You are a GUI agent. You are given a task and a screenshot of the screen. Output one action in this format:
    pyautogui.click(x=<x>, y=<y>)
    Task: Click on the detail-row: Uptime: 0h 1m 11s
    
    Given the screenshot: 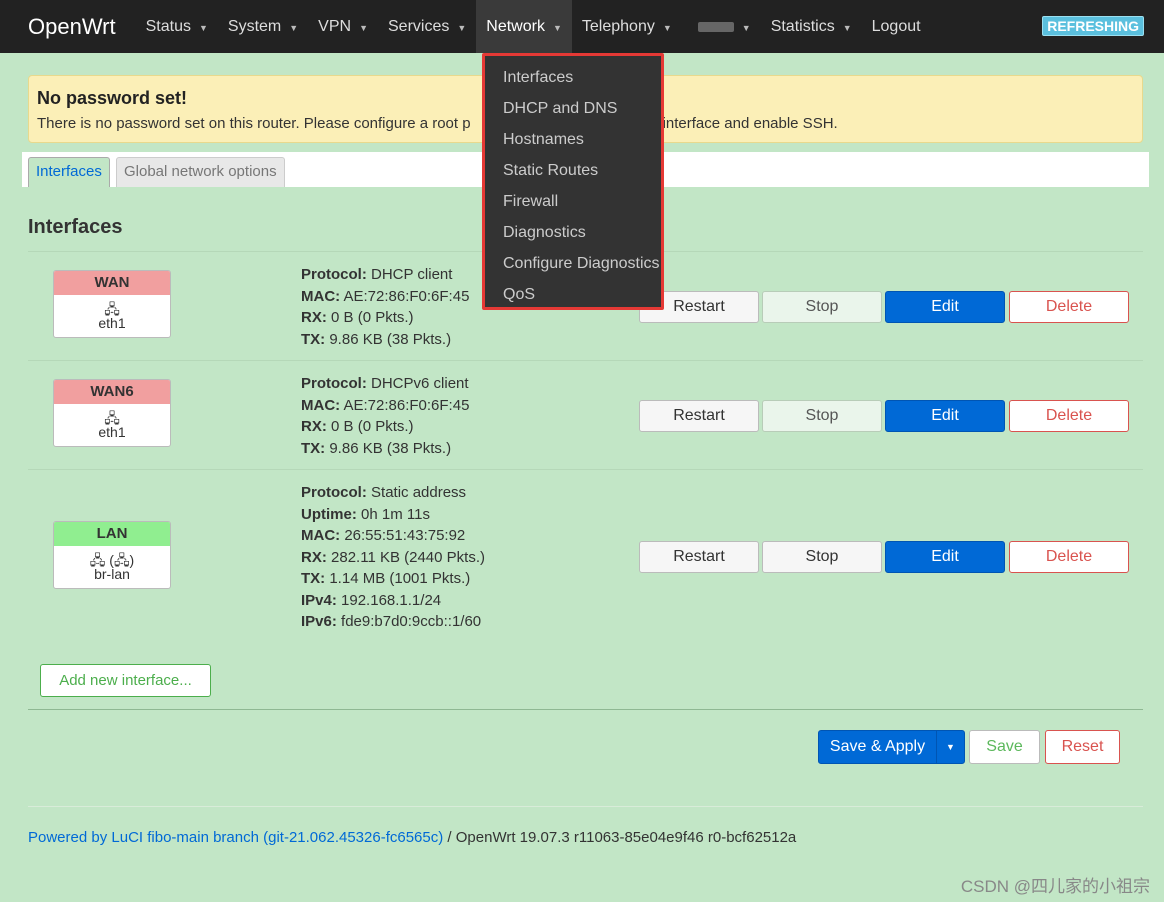 What is the action you would take?
    pyautogui.click(x=393, y=515)
    